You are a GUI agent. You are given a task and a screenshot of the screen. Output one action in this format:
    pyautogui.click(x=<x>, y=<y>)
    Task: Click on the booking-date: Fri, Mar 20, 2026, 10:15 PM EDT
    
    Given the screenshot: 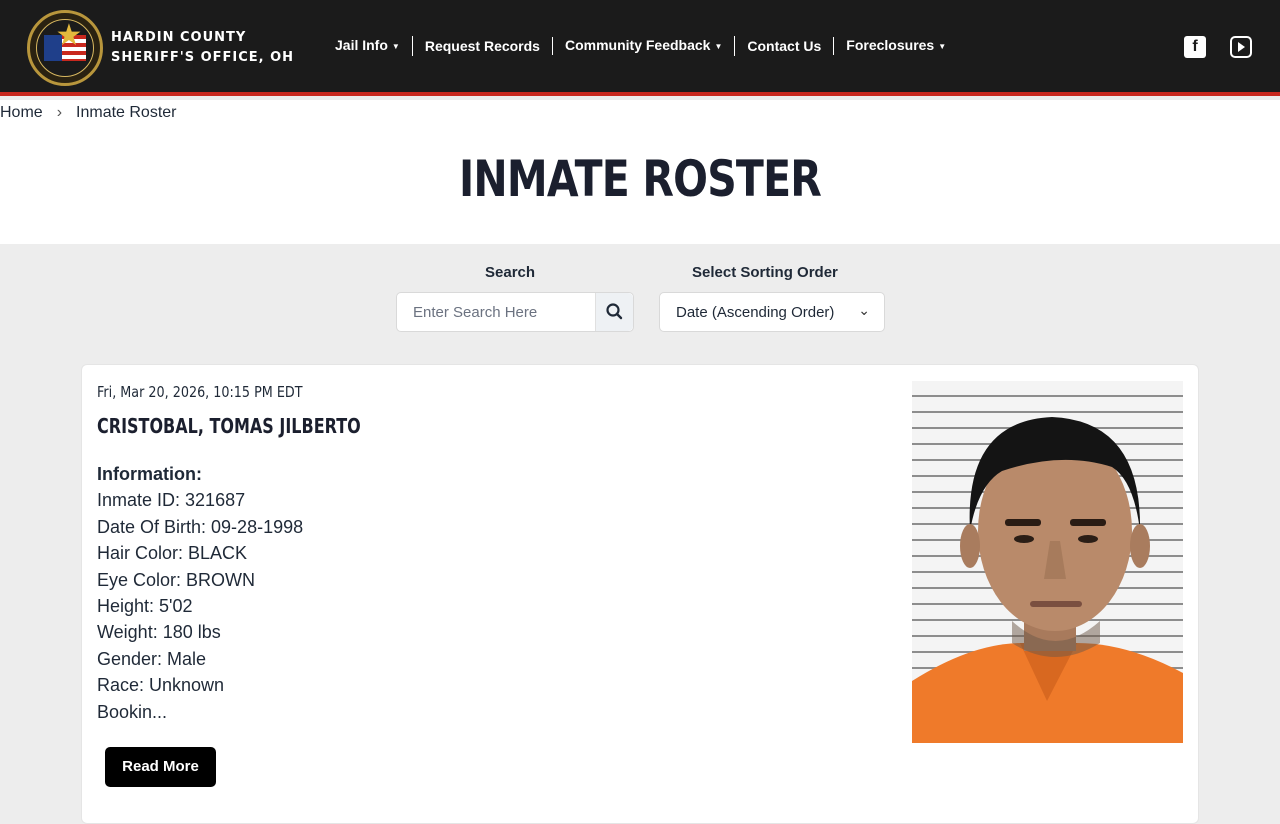 What is the action you would take?
    pyautogui.click(x=200, y=392)
    